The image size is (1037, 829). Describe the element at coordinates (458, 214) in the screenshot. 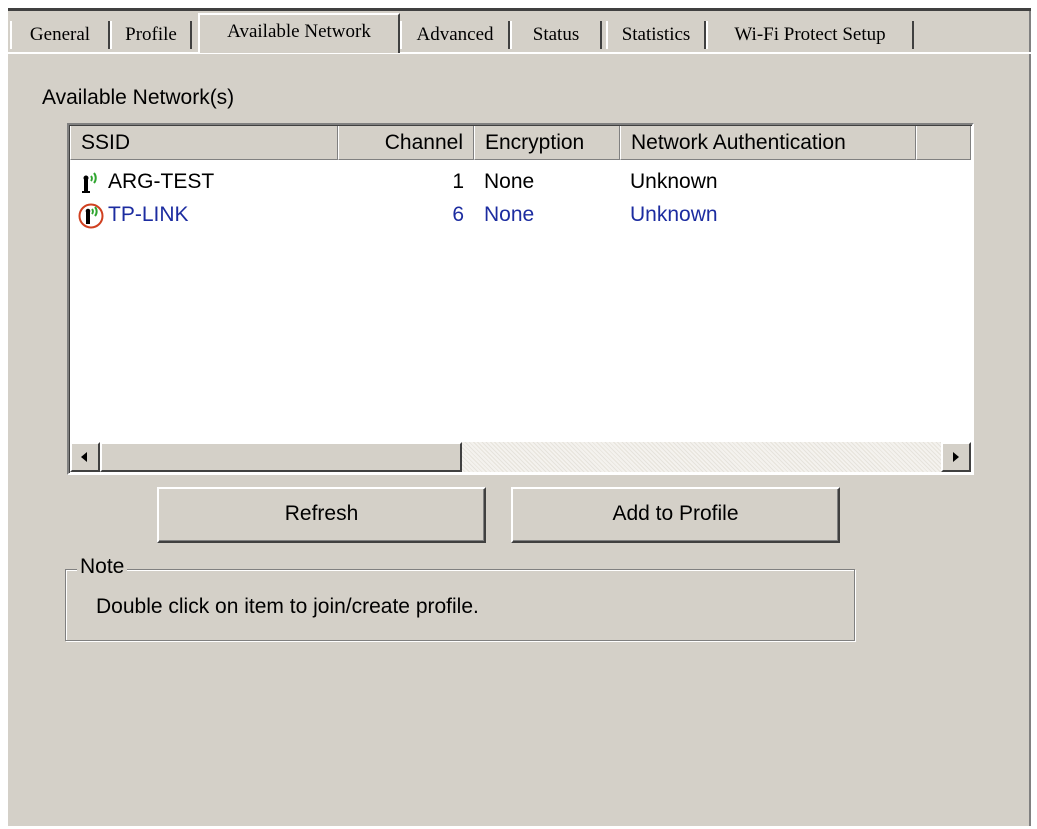

I see `channel-cell: 6` at that location.